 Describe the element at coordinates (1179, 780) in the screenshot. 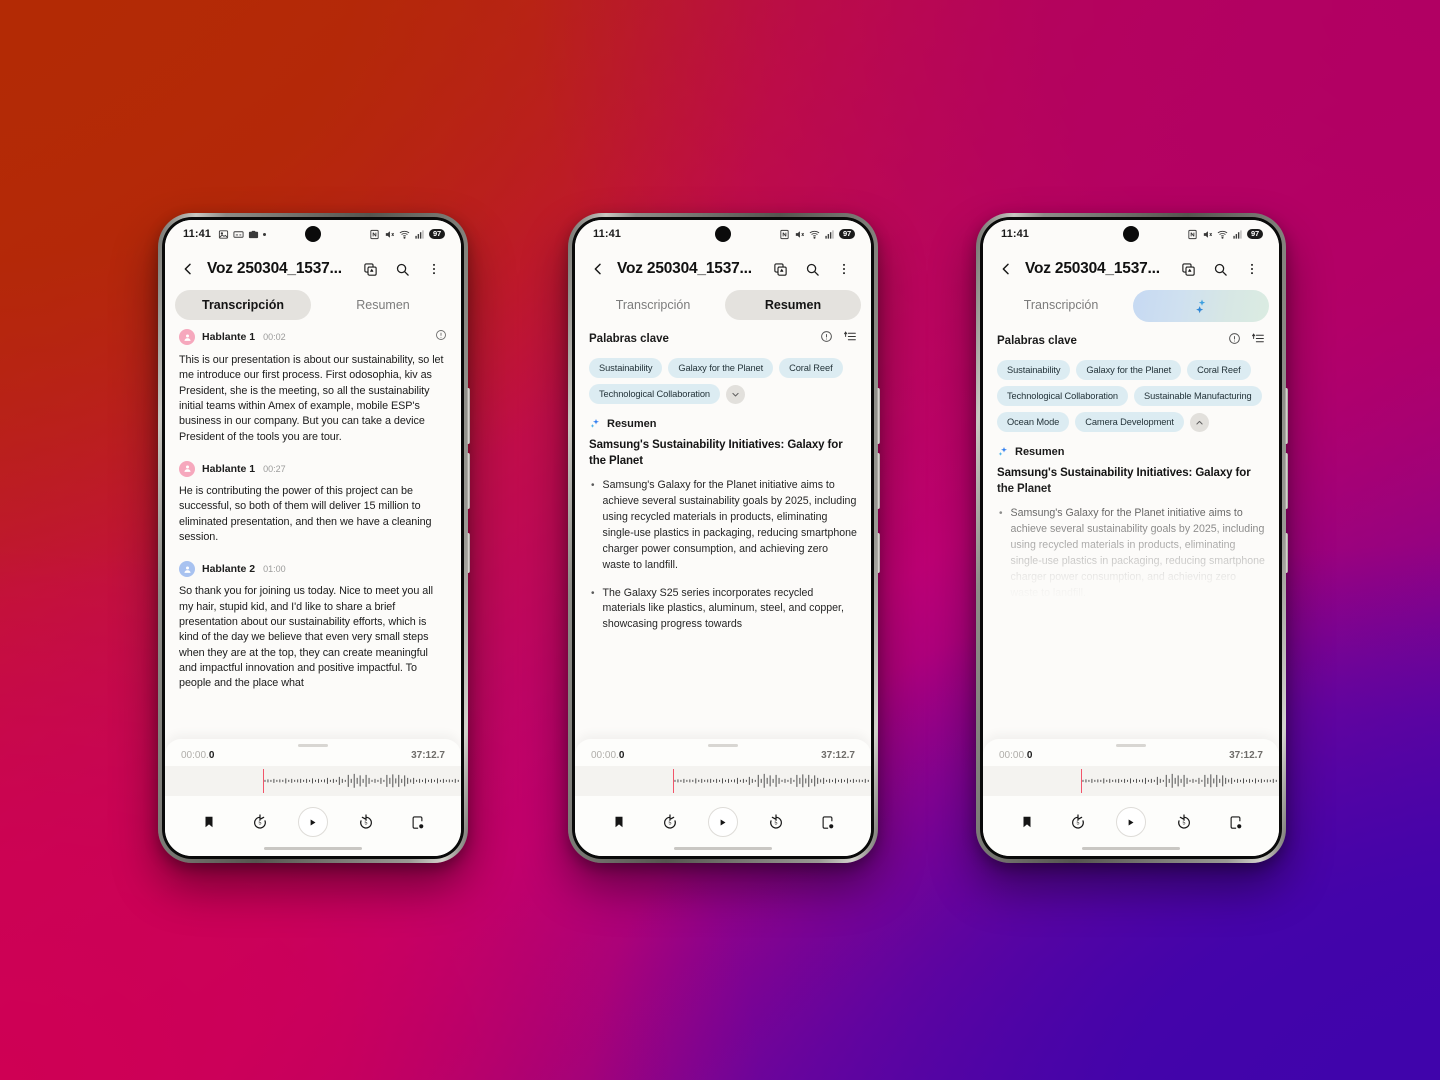

I see `waveform-graphic` at that location.